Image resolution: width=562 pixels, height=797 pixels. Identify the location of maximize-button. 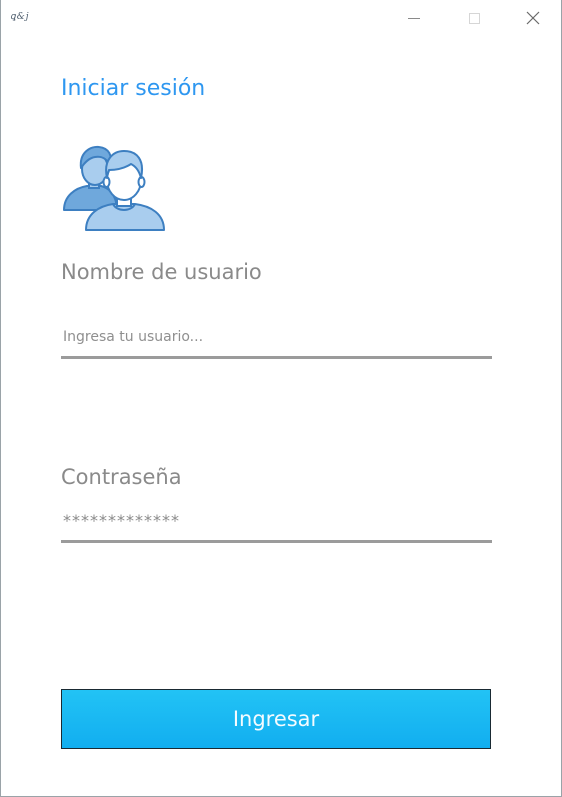
(474, 18).